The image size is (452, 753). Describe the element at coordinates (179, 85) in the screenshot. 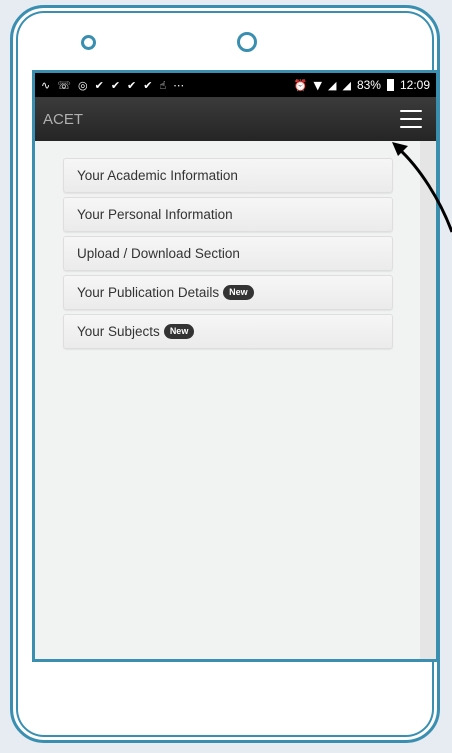

I see `ellipsis-icon: ⋯` at that location.